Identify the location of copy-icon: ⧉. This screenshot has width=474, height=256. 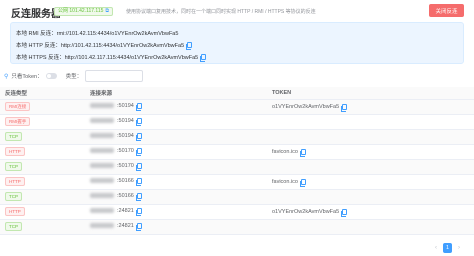
(107, 11).